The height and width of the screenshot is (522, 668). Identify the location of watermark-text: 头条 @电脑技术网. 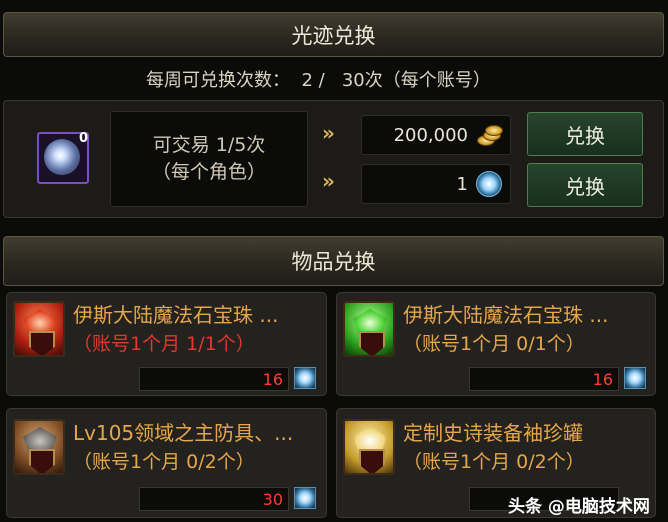
(579, 507).